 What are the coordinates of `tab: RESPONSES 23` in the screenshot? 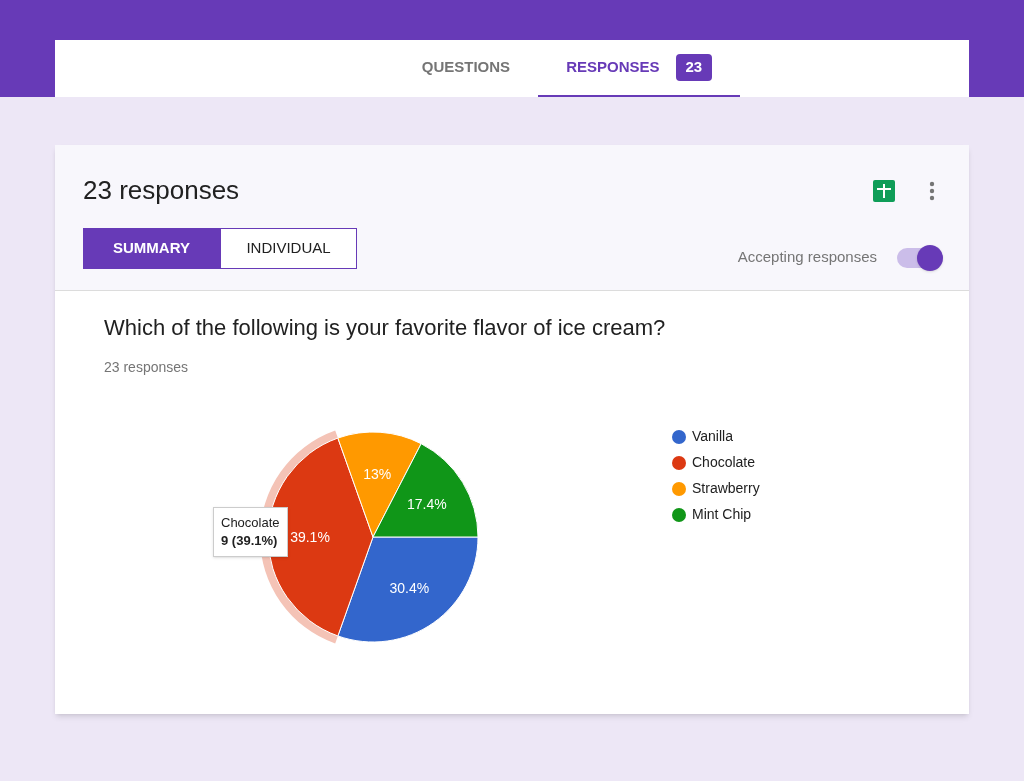 It's located at (639, 68).